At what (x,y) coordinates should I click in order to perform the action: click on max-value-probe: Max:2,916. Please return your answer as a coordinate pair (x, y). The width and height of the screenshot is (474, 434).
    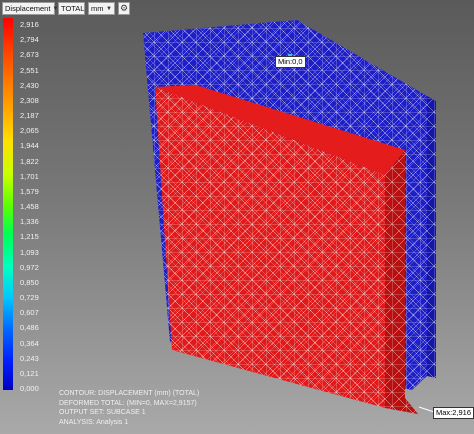
    Looking at the image, I should click on (453, 413).